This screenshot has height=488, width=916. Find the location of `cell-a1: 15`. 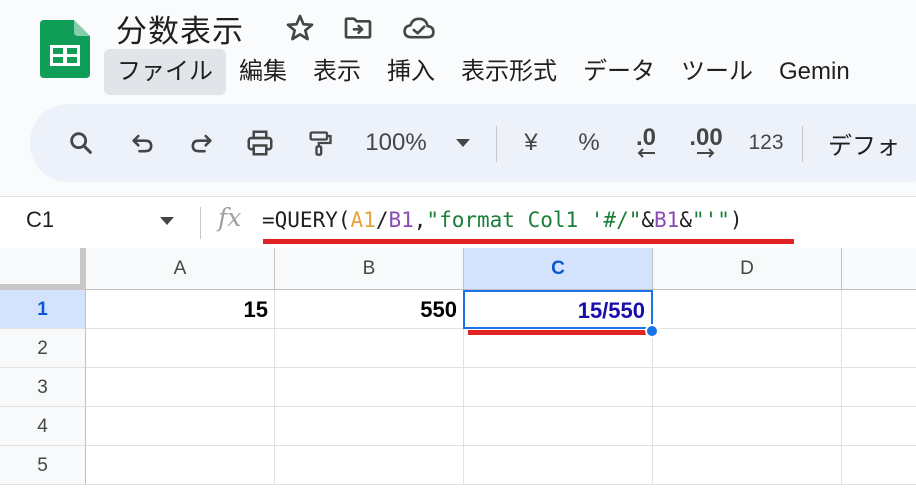

cell-a1: 15 is located at coordinates (180, 309).